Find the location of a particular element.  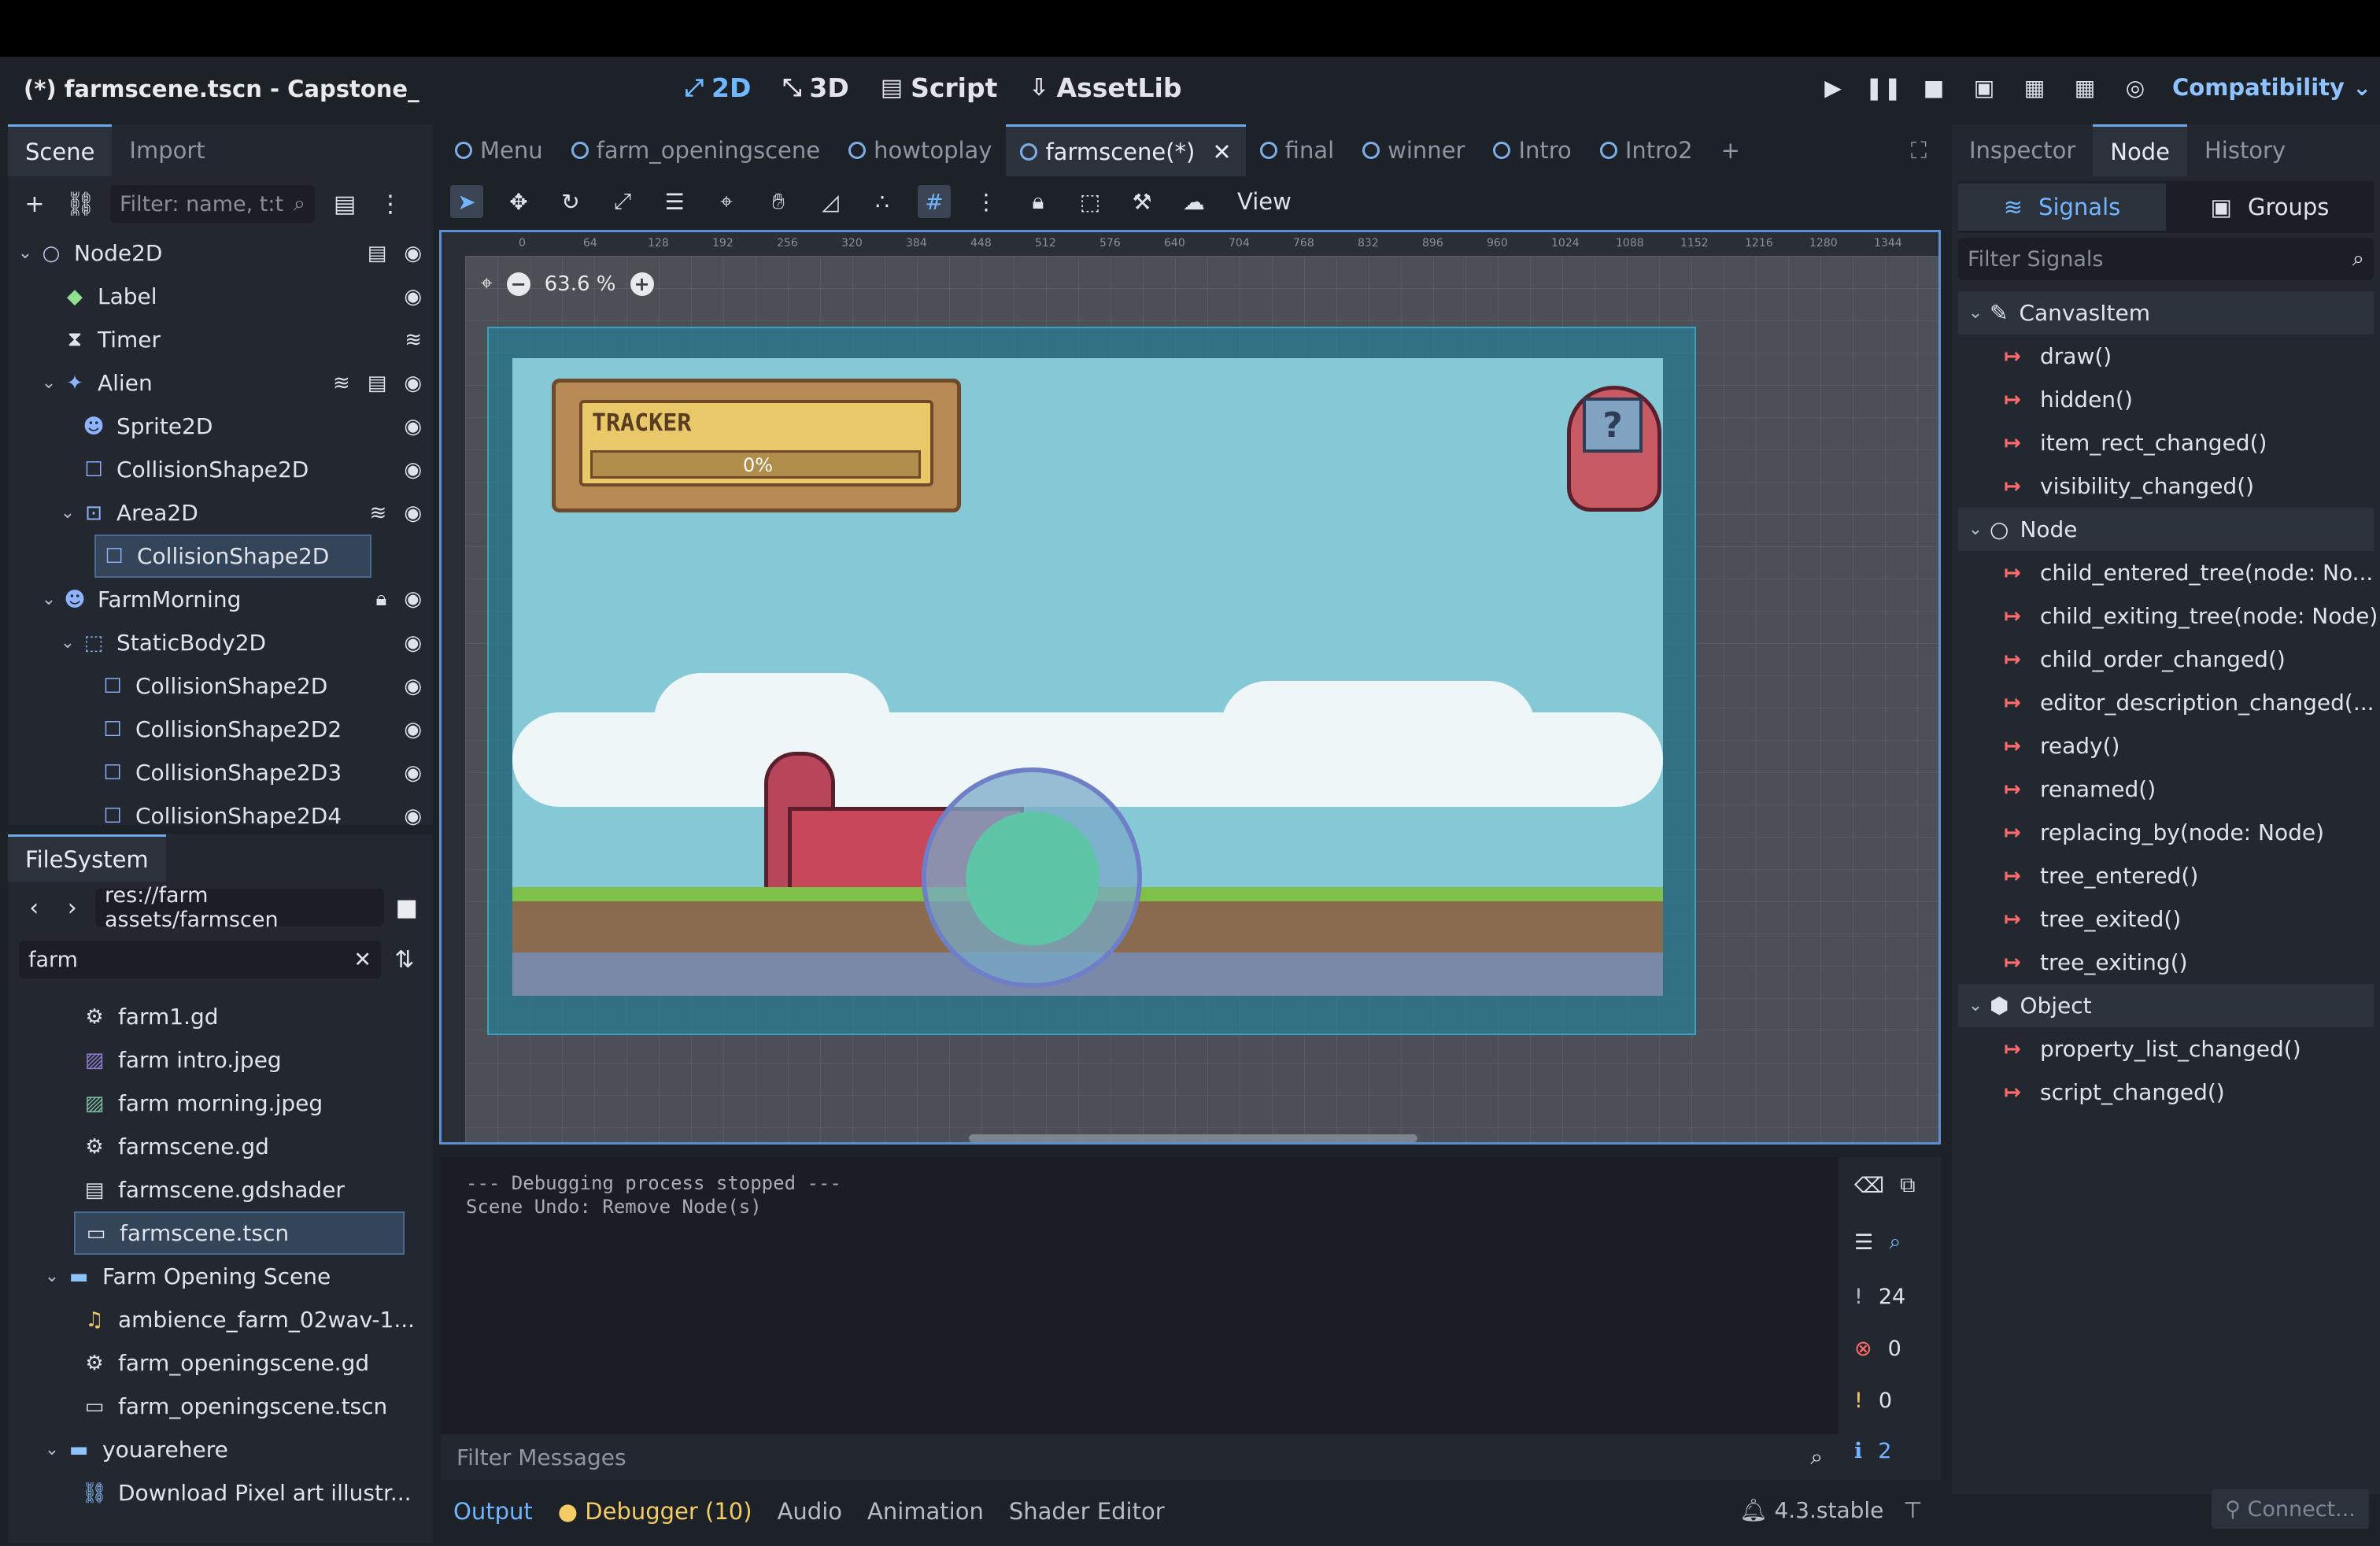

smart-snap-button: ∴ is located at coordinates (882, 201).